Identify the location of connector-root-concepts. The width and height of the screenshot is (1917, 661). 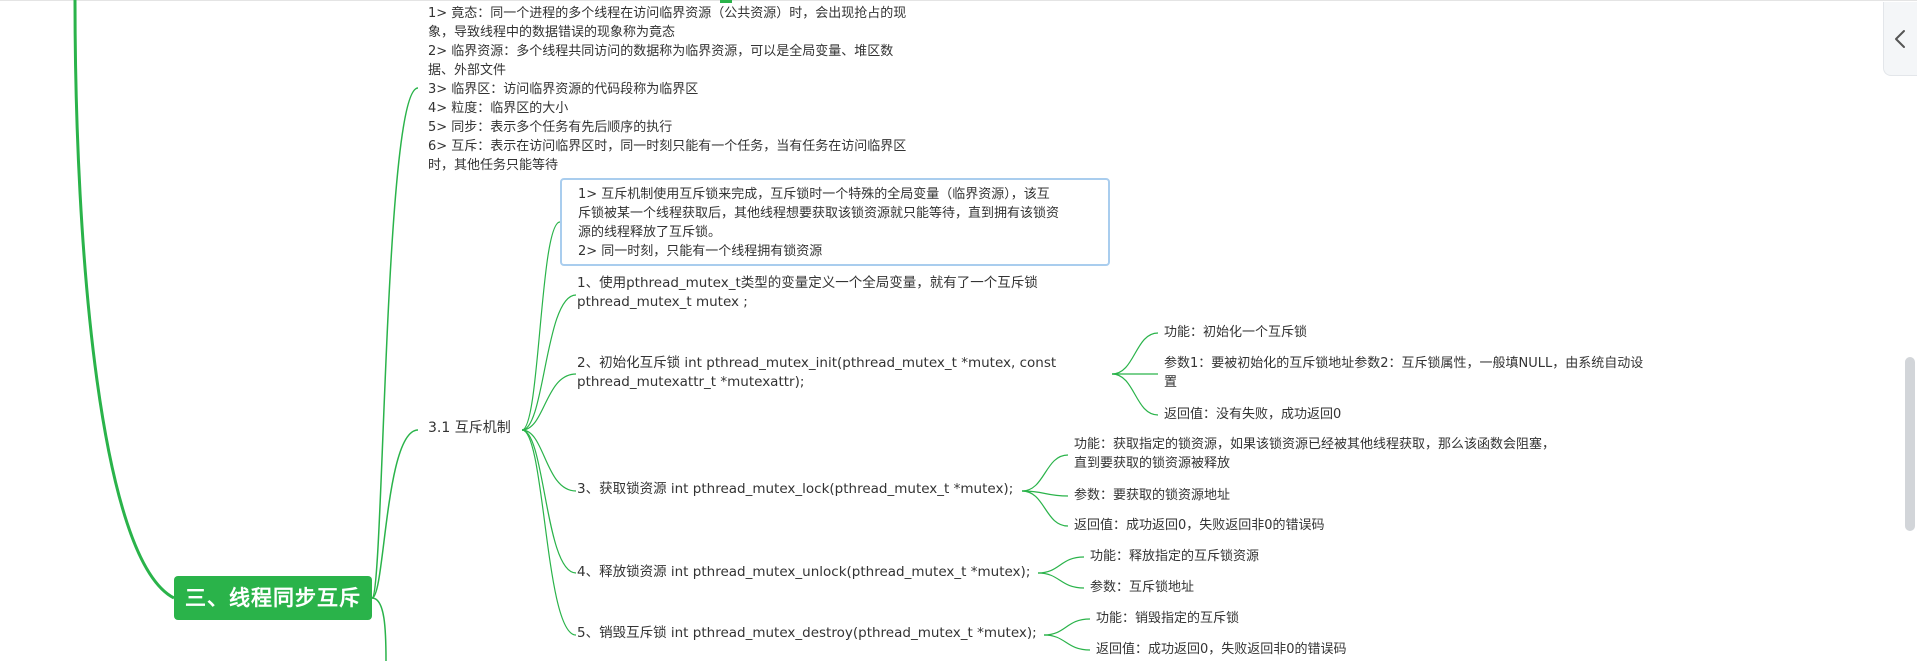
(395, 343).